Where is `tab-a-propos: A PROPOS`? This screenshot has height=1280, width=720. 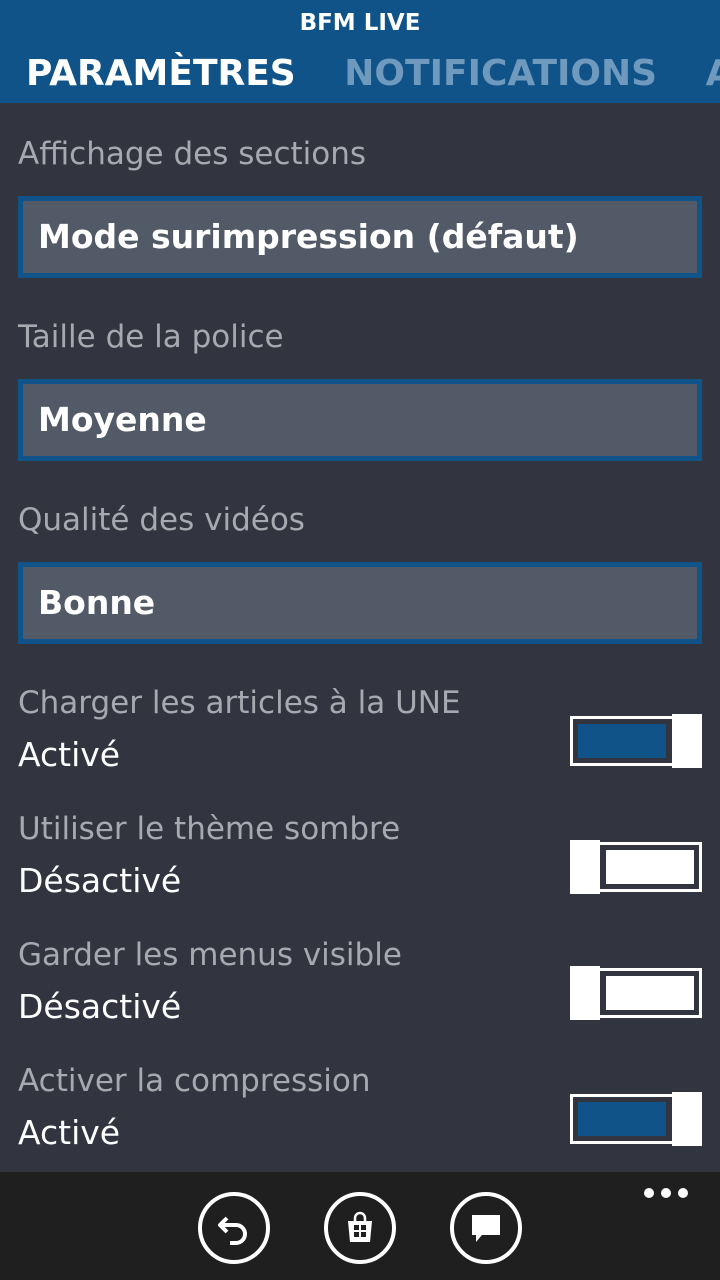 tab-a-propos: A PROPOS is located at coordinates (713, 74).